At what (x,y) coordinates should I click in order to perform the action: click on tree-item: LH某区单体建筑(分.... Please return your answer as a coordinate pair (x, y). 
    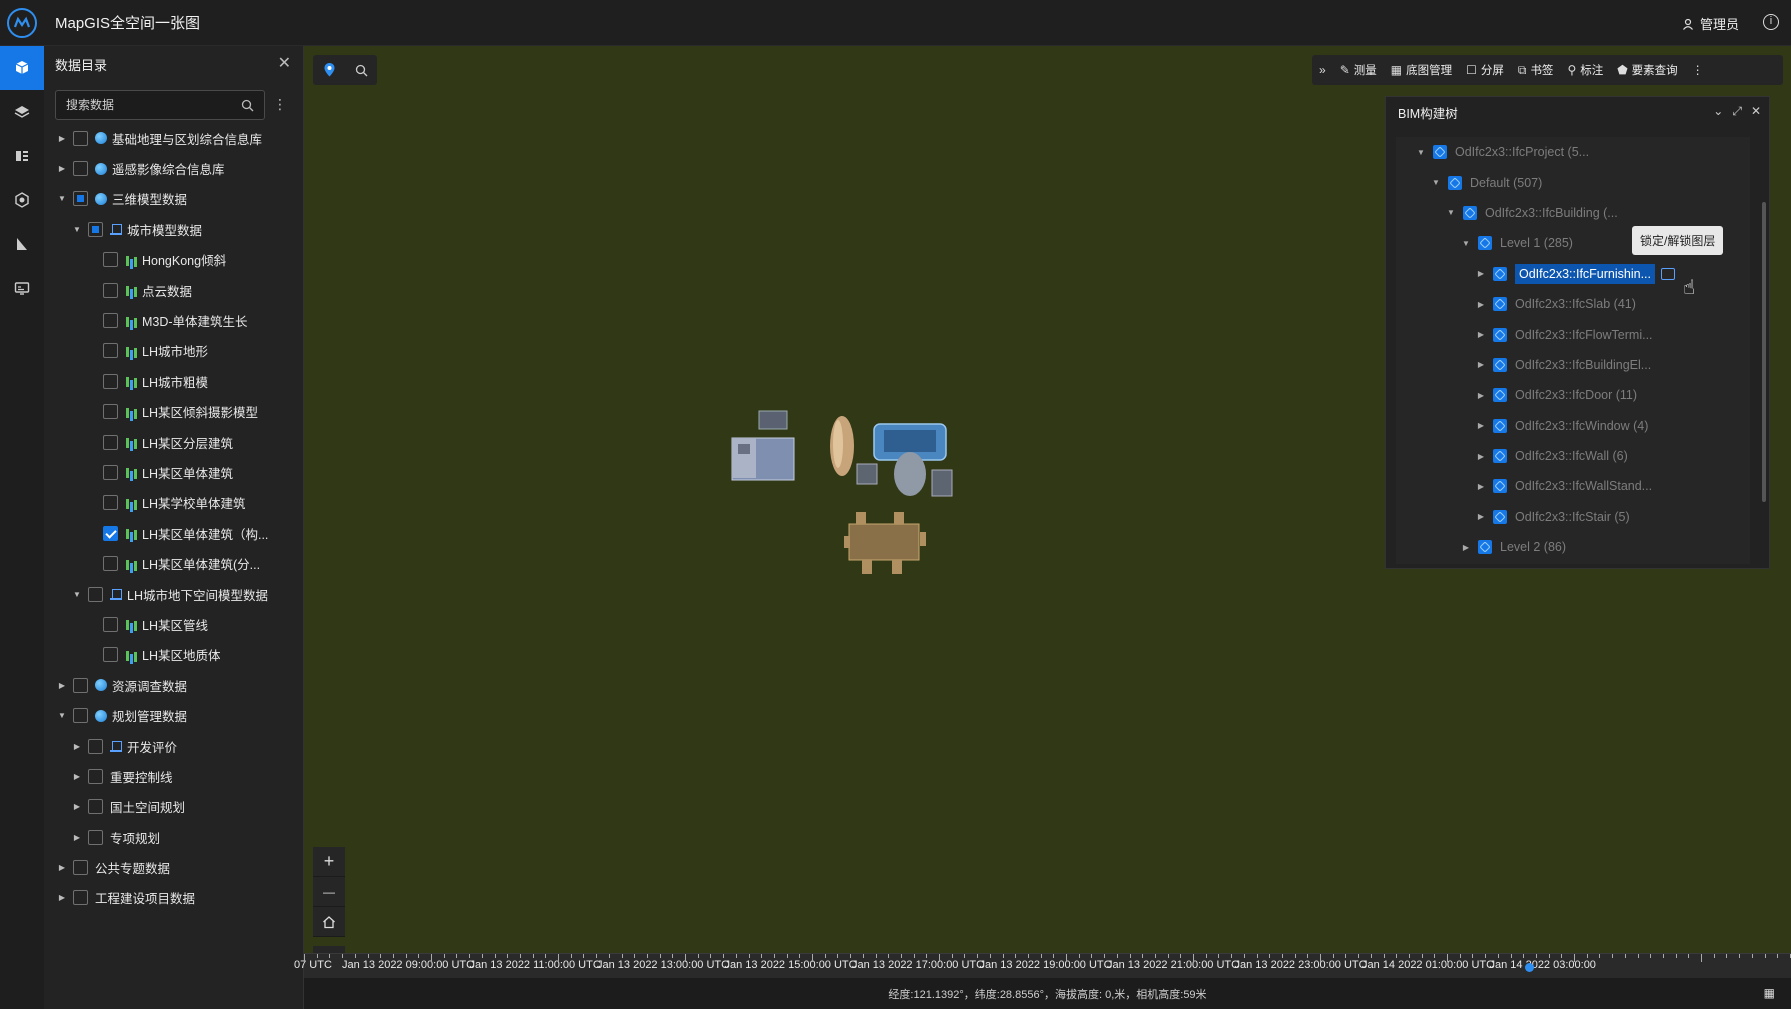
    Looking at the image, I should click on (174, 563).